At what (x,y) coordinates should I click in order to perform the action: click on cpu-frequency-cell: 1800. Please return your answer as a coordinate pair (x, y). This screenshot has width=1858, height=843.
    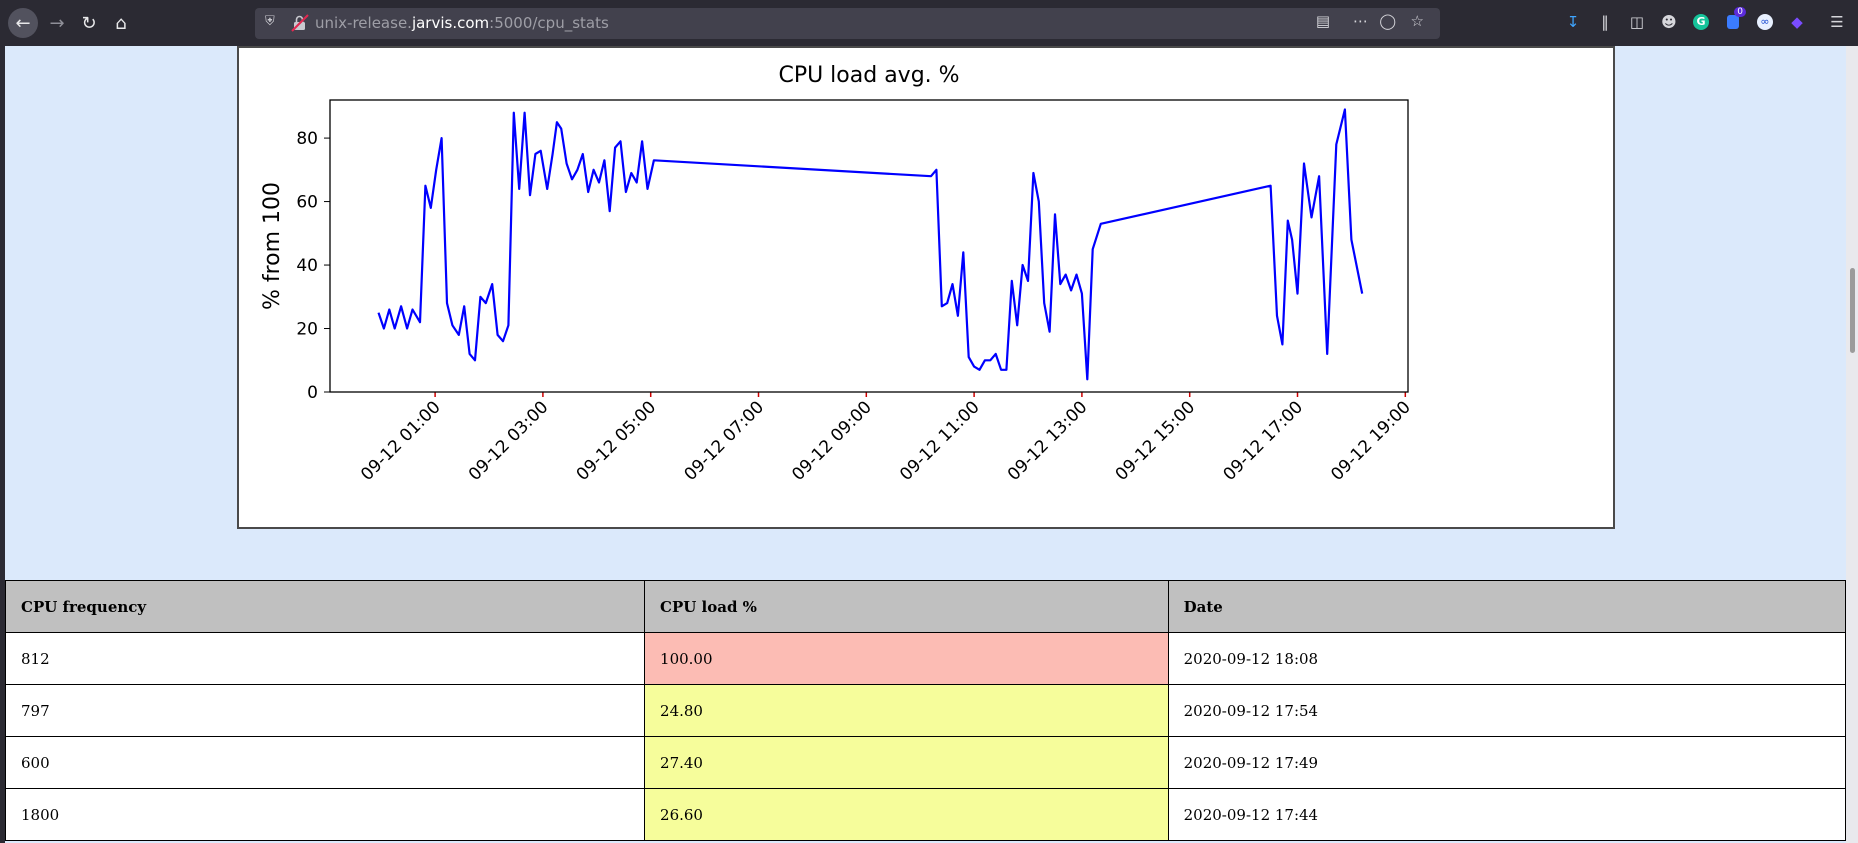
    Looking at the image, I should click on (325, 814).